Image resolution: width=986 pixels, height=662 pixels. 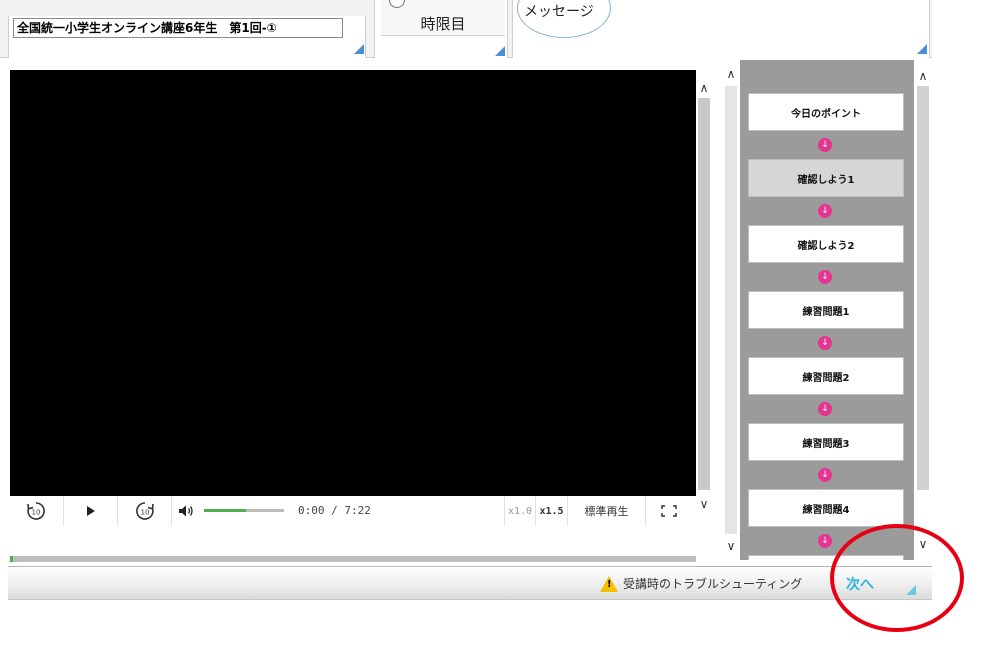 I want to click on lesson-step-4: 練習問題1, so click(x=826, y=310).